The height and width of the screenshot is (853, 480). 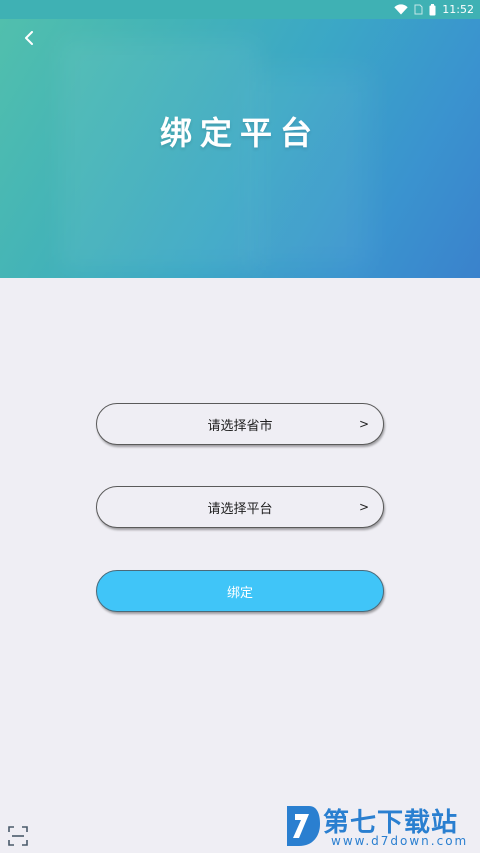 What do you see at coordinates (401, 9) in the screenshot?
I see `wifi-icon` at bounding box center [401, 9].